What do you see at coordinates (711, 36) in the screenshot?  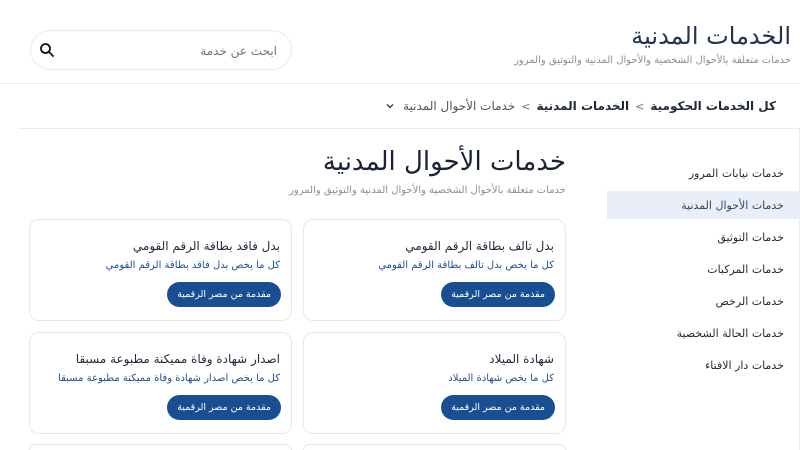 I see `site-title: الخدمات المدنية` at bounding box center [711, 36].